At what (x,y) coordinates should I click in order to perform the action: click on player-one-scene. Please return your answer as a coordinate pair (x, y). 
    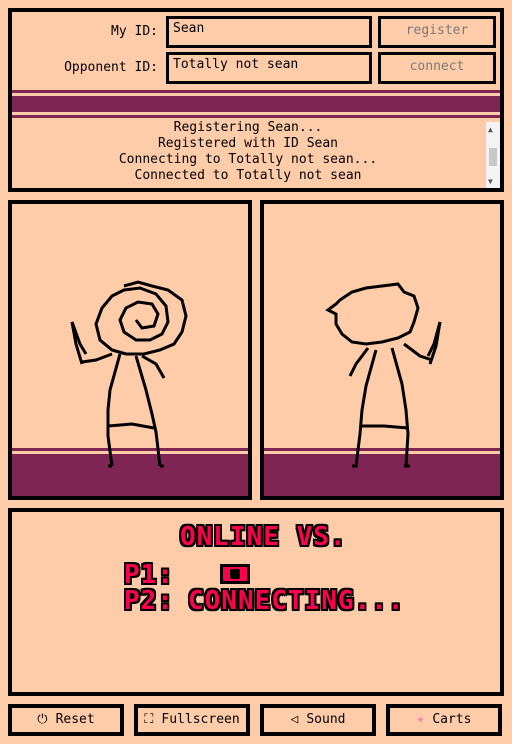
    Looking at the image, I should click on (130, 388).